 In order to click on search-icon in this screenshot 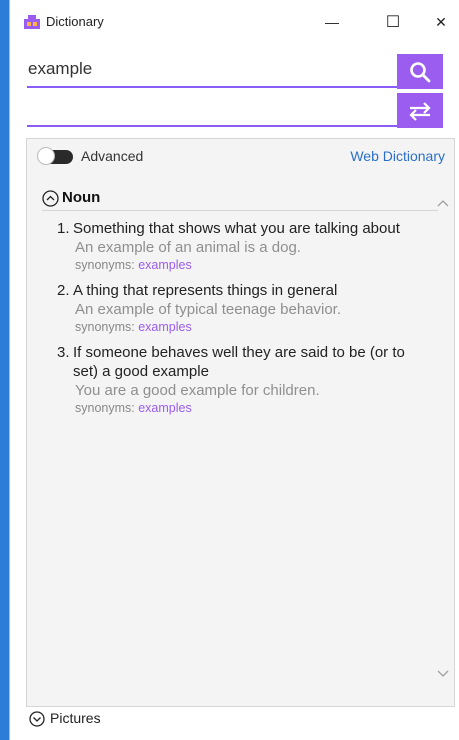, I will do `click(420, 71)`.